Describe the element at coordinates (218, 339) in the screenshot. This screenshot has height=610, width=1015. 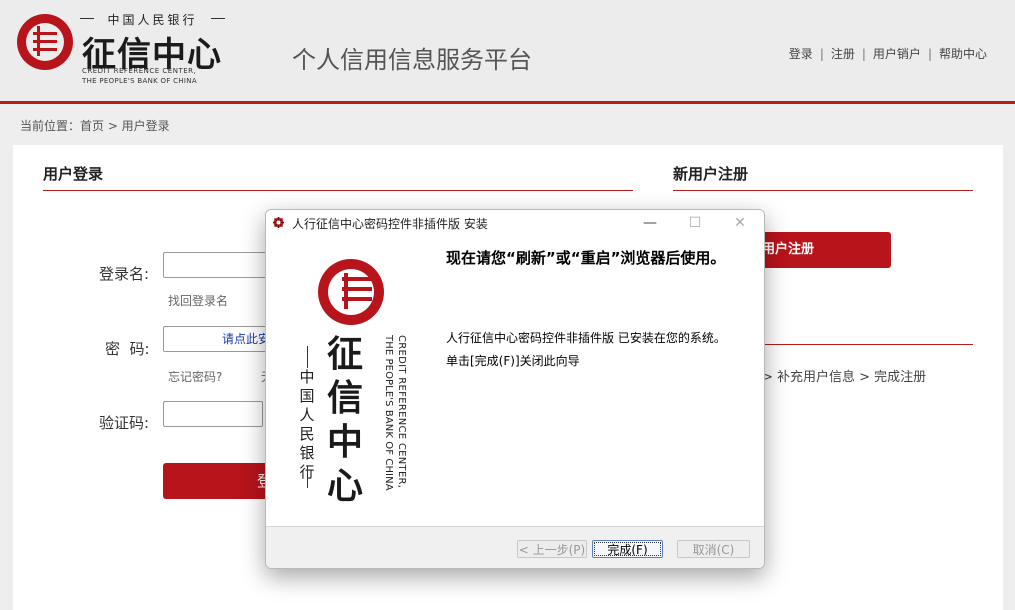
I see `password-input: 请点此安` at that location.